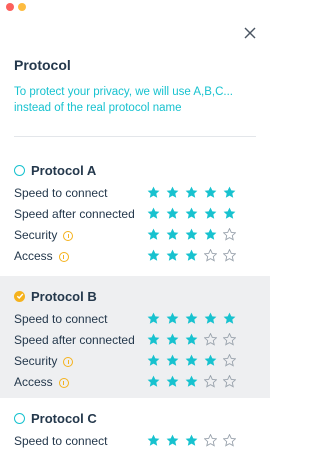 This screenshot has width=320, height=452. What do you see at coordinates (250, 33) in the screenshot?
I see `close-icon` at bounding box center [250, 33].